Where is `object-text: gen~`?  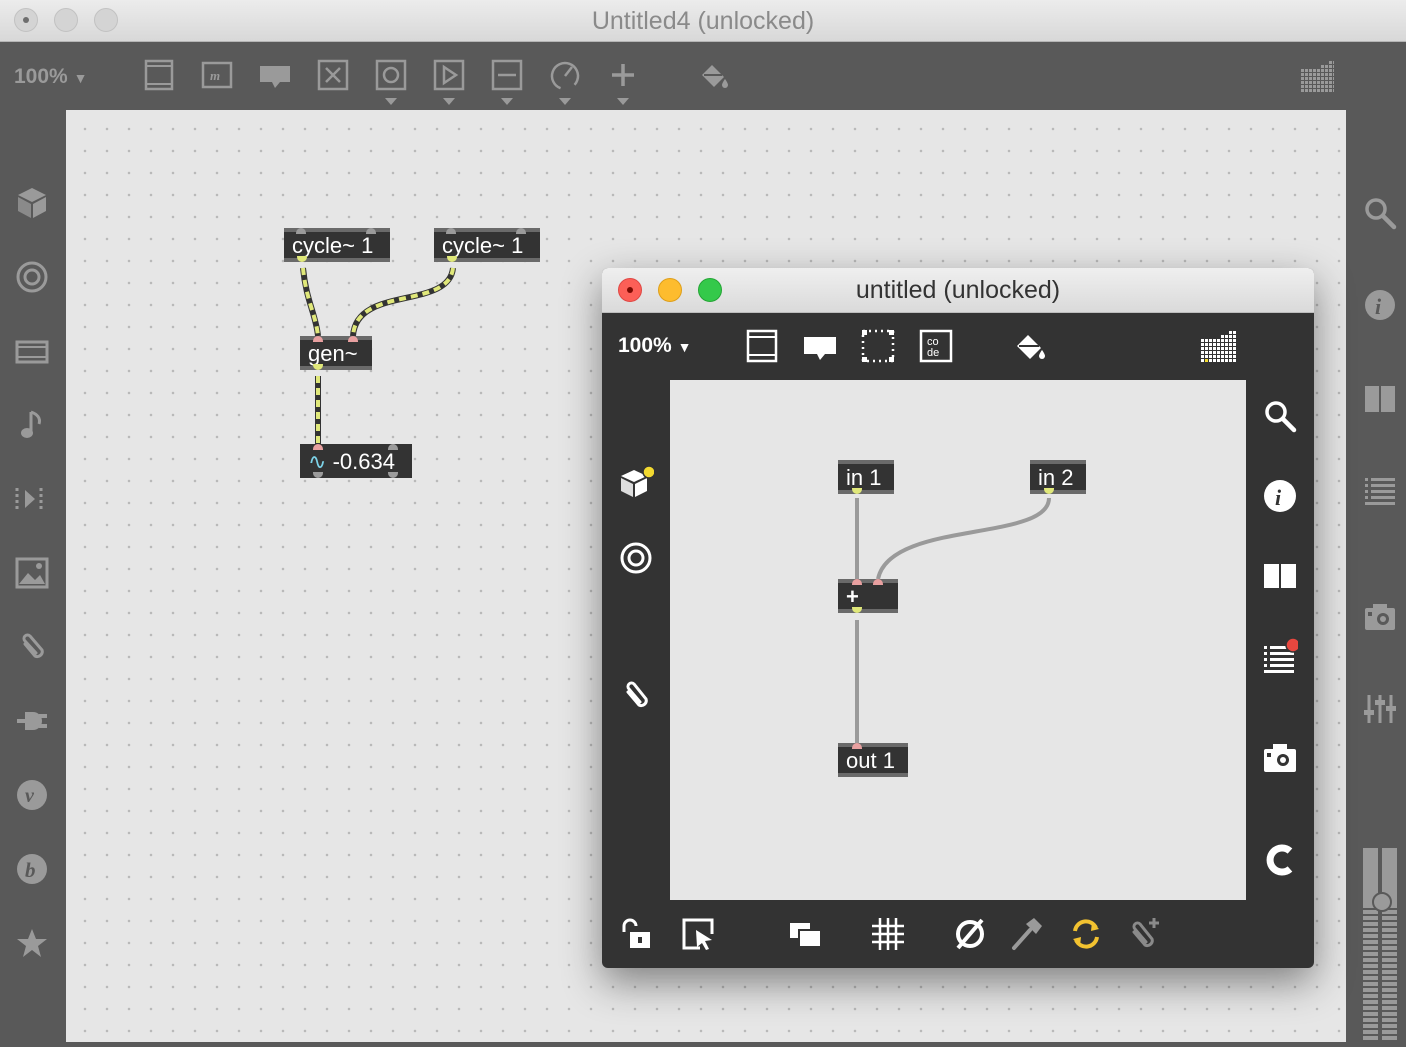
object-text: gen~ is located at coordinates (333, 353).